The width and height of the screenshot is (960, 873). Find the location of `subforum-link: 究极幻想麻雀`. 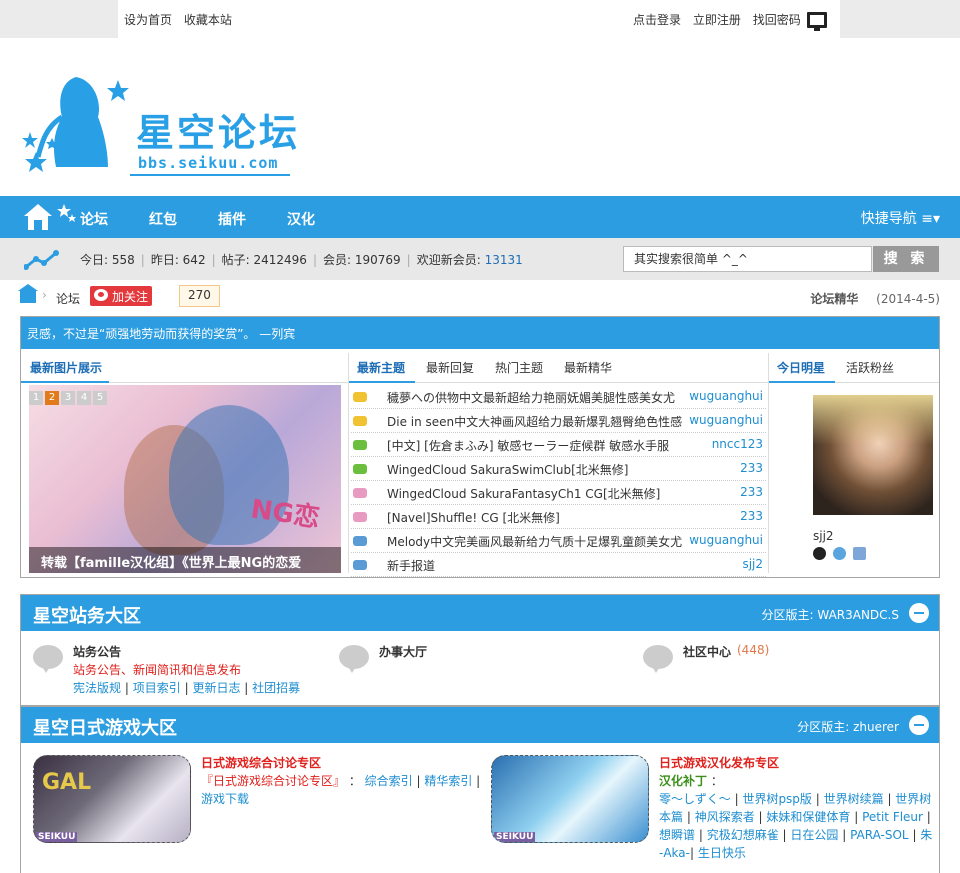

subforum-link: 究极幻想麻雀 is located at coordinates (743, 835).